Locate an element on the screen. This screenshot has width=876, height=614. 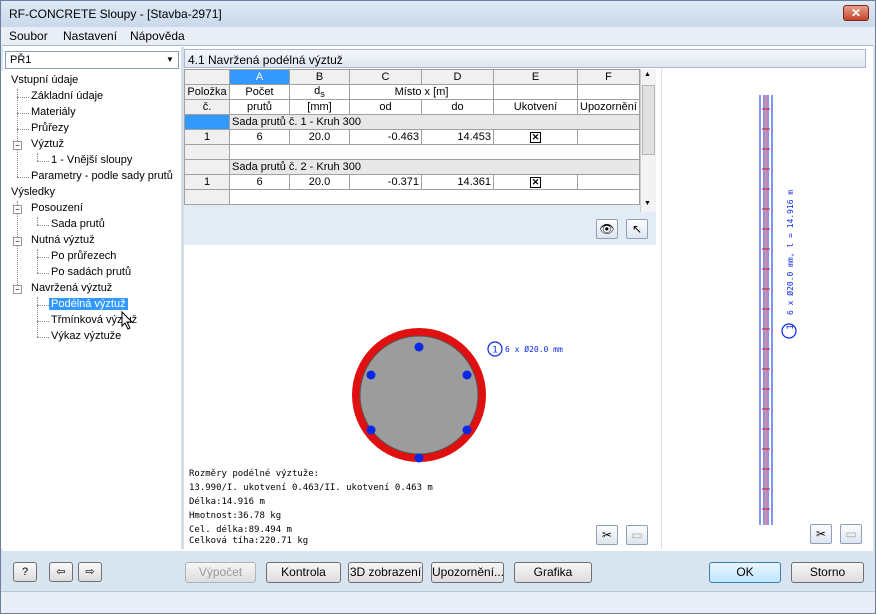
table-scrollbar: ▲ ▼ is located at coordinates (648, 140).